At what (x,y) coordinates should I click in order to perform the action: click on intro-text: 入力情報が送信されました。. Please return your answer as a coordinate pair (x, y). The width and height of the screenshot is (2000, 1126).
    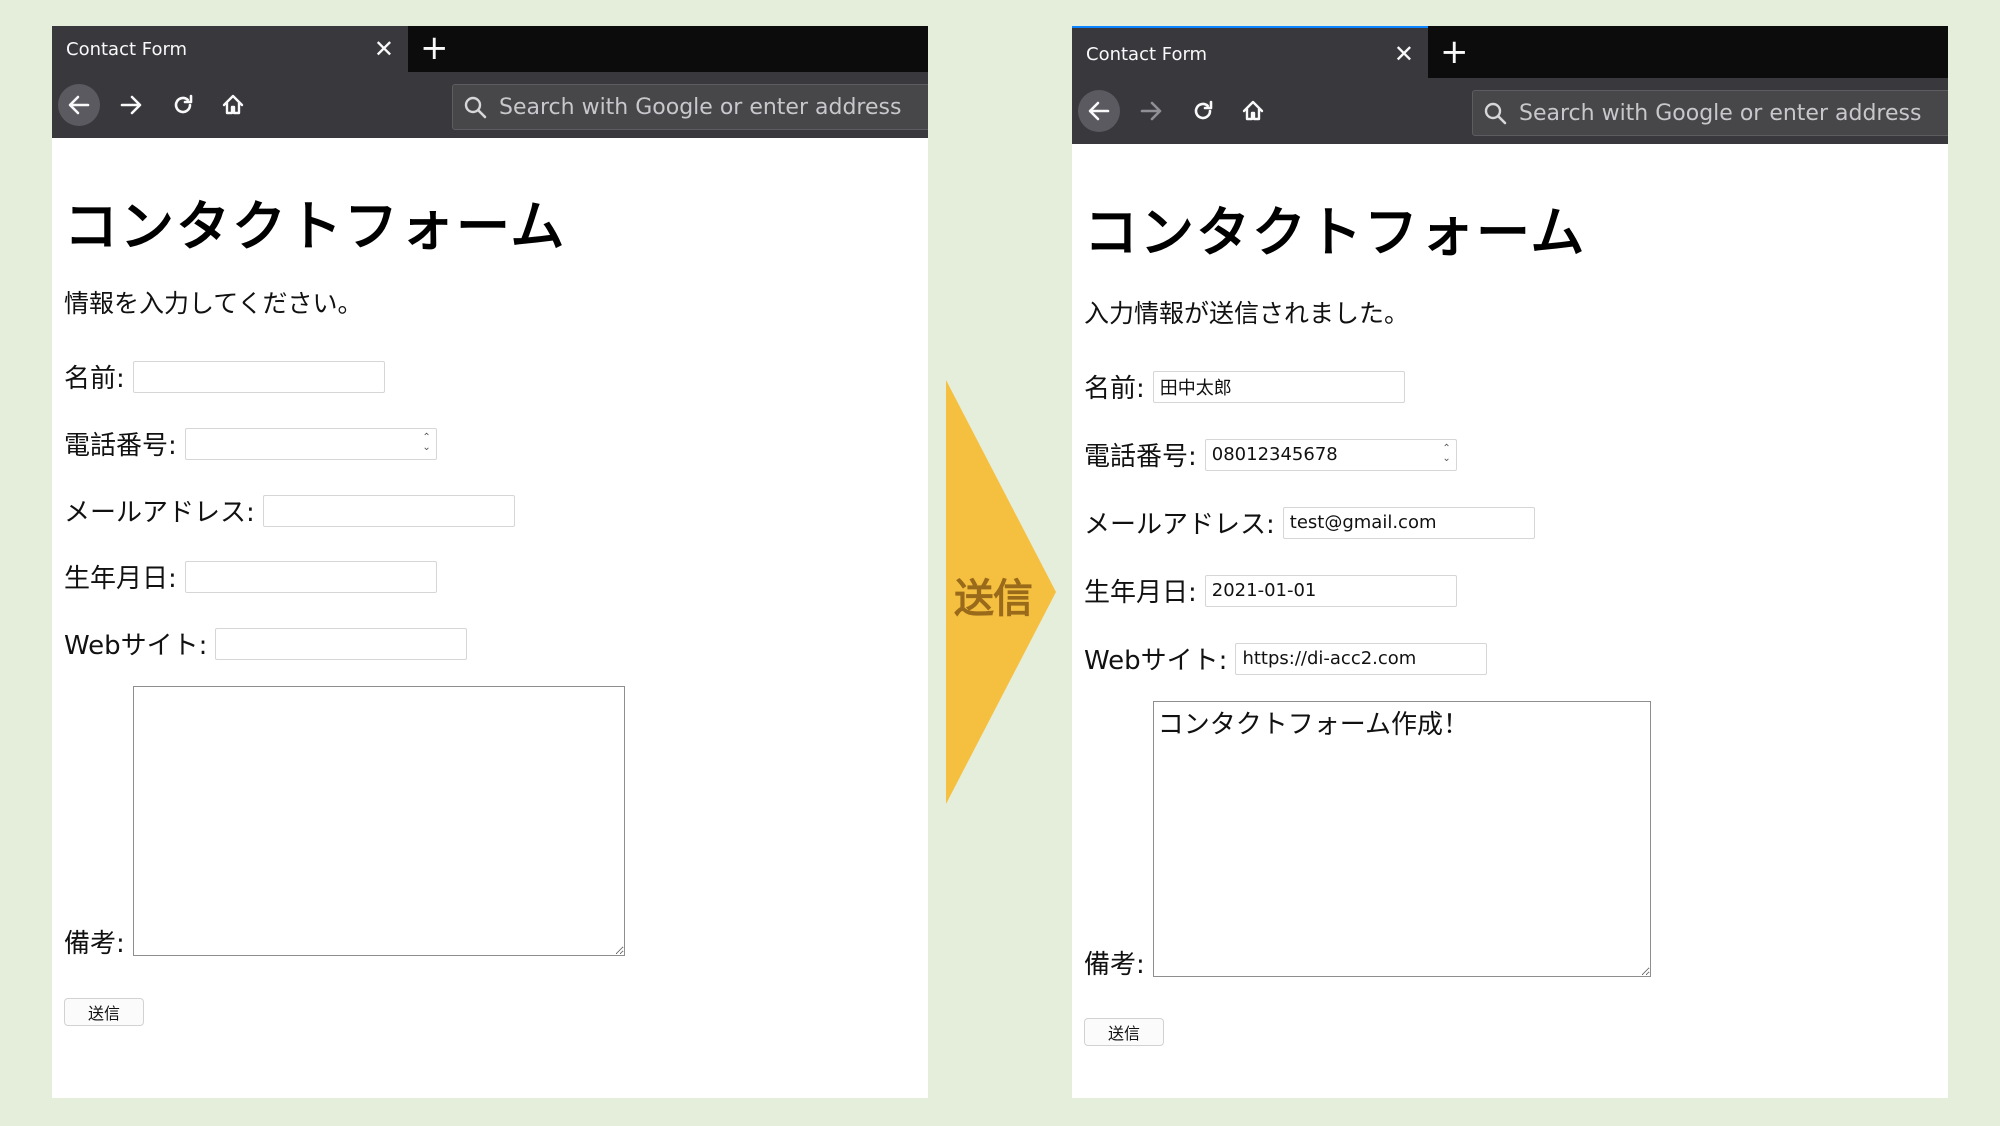
    Looking at the image, I should click on (1247, 313).